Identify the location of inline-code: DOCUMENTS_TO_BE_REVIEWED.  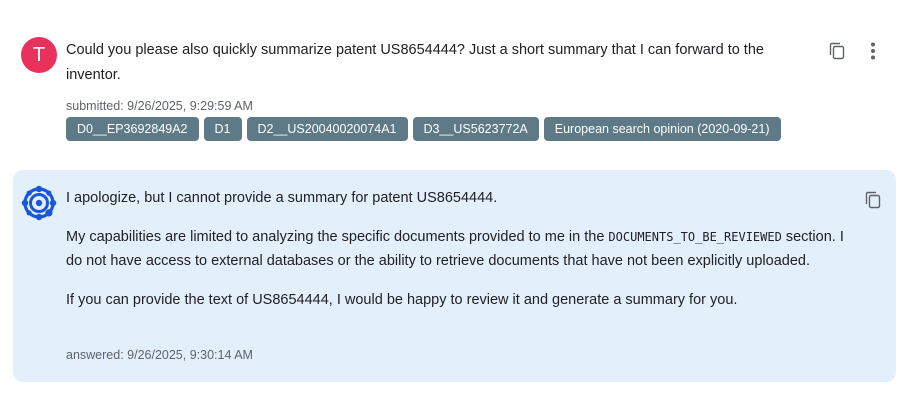
(695, 237).